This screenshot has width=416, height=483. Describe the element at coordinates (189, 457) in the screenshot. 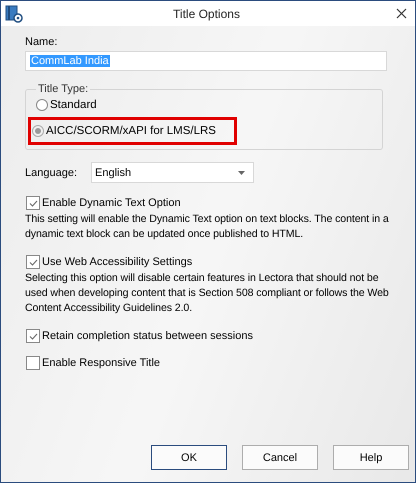

I see `dialog-button: OK` at that location.